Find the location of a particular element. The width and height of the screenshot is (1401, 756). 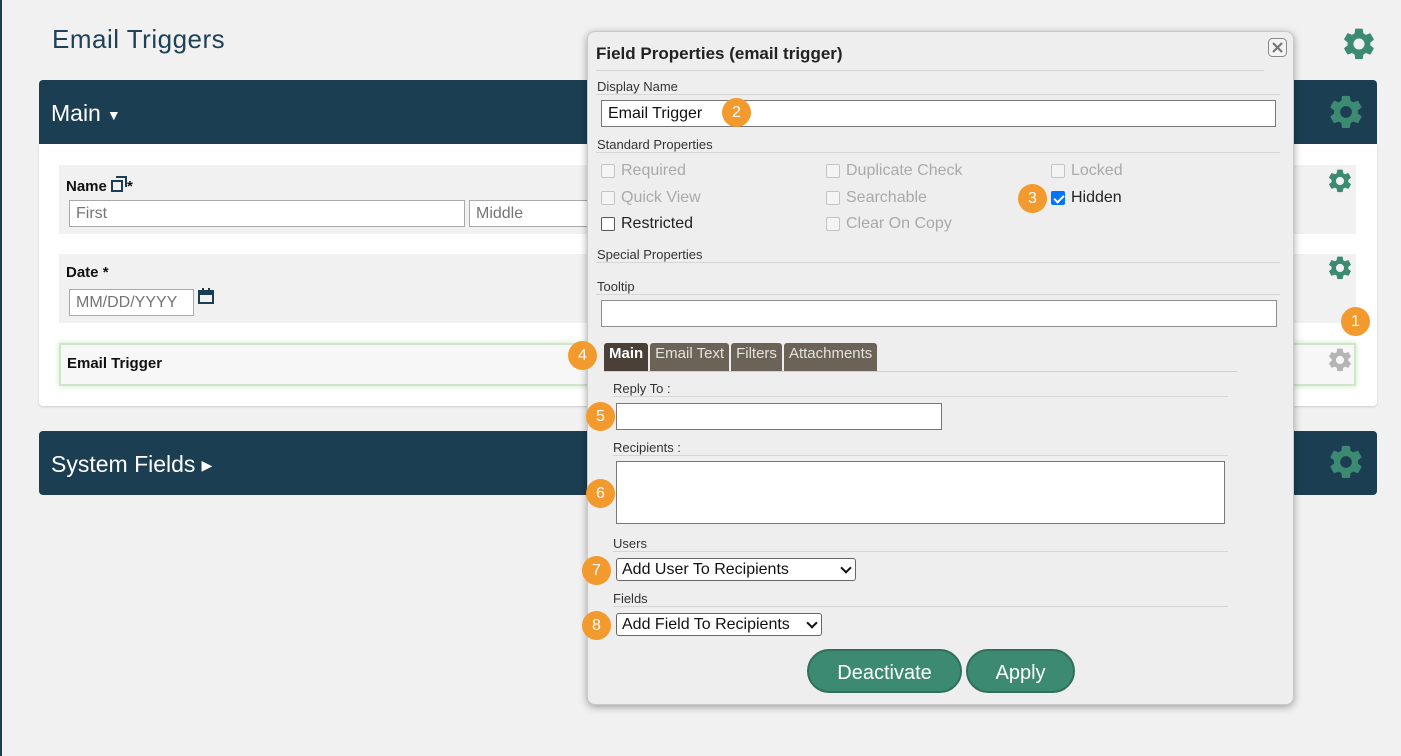

first-name-input is located at coordinates (267, 213).